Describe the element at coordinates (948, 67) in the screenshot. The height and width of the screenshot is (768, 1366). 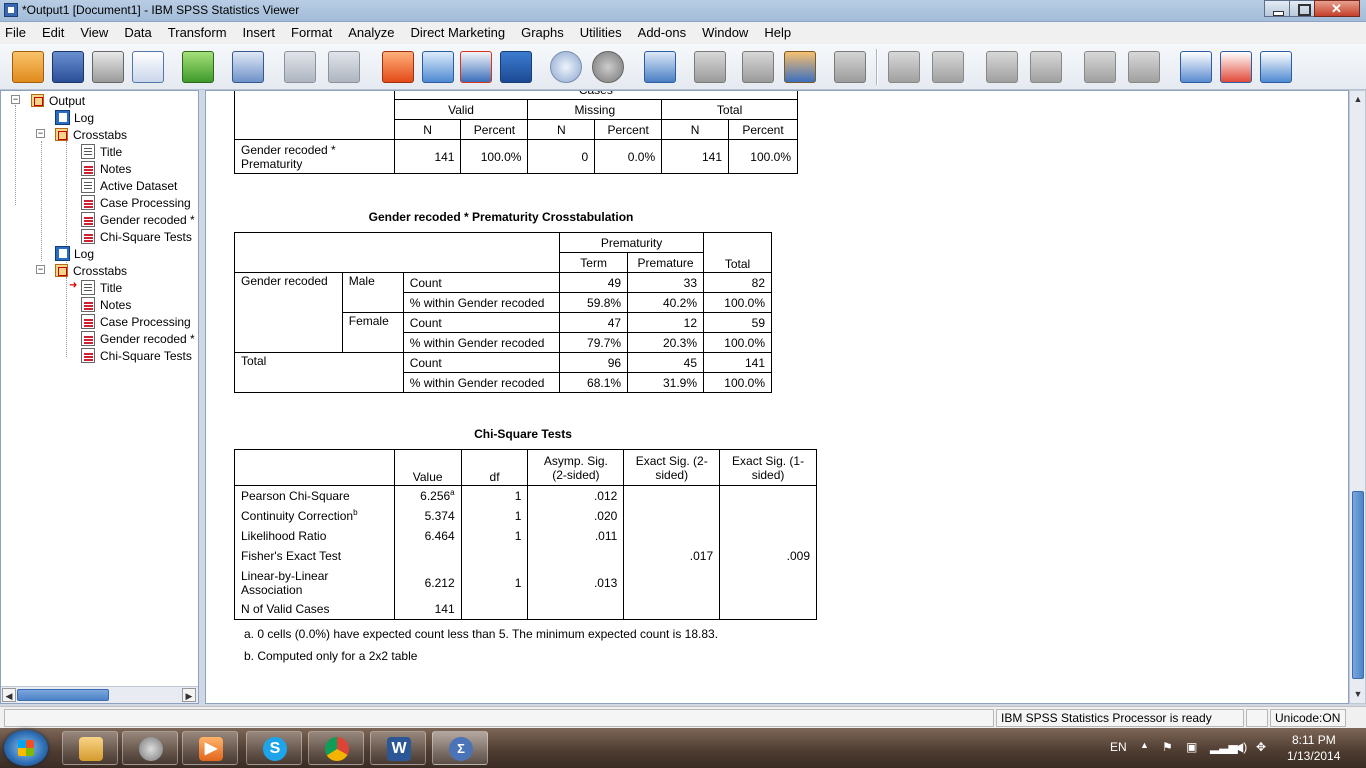
I see `forward-icon` at that location.